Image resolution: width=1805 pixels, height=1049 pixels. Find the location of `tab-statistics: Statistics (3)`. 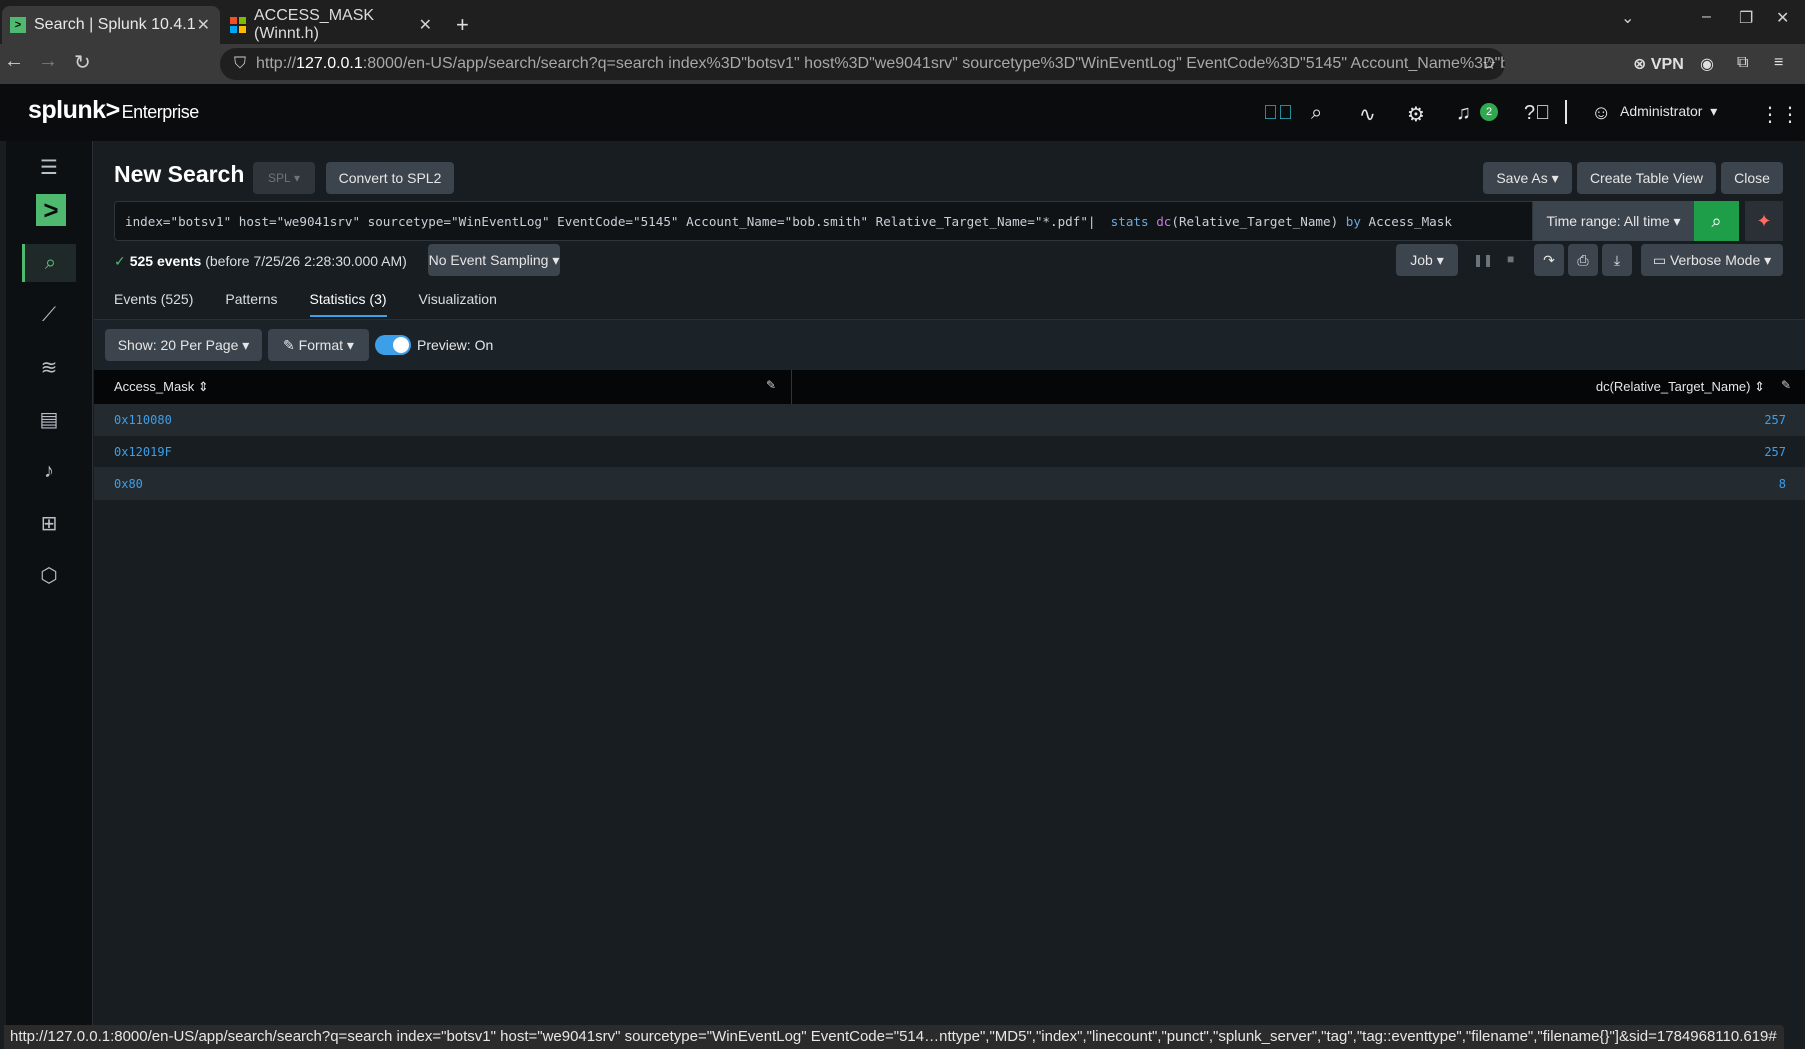

tab-statistics: Statistics (3) is located at coordinates (348, 304).